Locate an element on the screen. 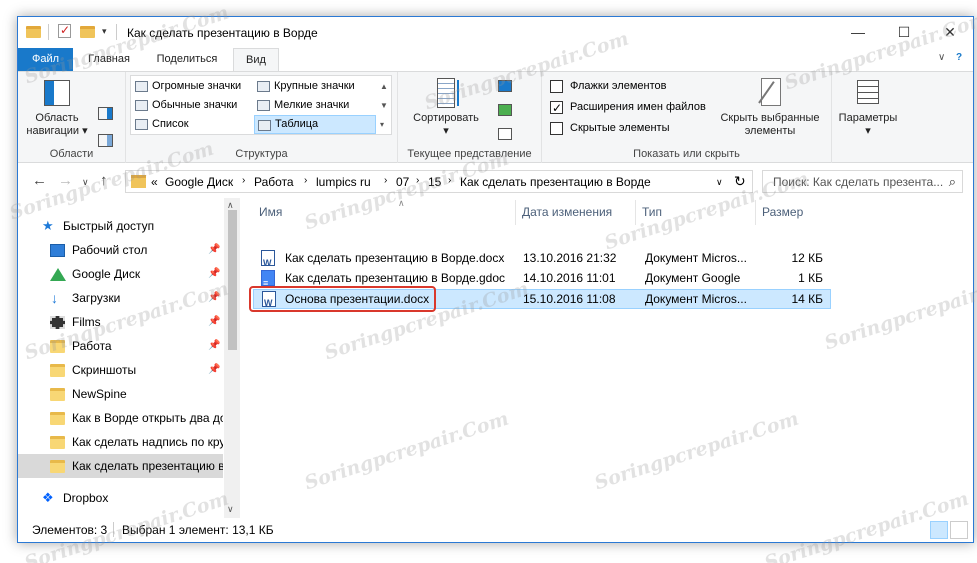  nav-item-downloads: ↓ Загрузки 📌 is located at coordinates (120, 298).